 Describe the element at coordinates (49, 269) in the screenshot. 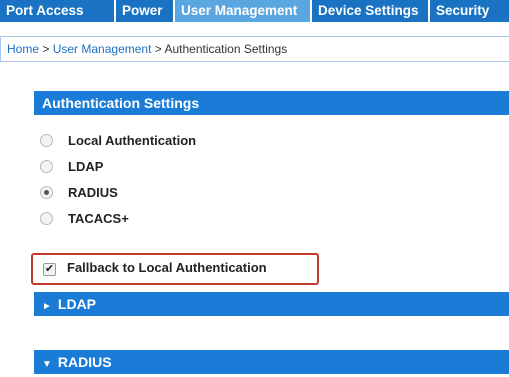

I see `fallback-checkbox: ✔` at that location.